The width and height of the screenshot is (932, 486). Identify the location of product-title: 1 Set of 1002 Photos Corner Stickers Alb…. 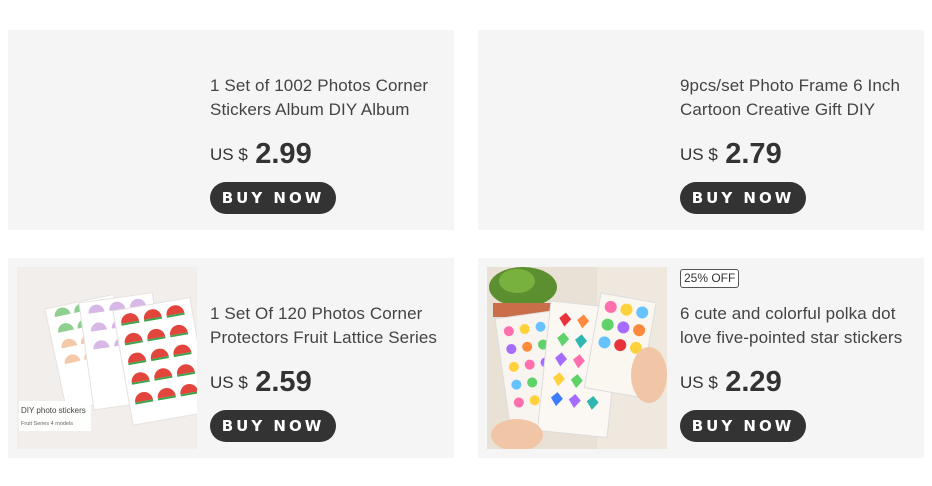
(328, 98).